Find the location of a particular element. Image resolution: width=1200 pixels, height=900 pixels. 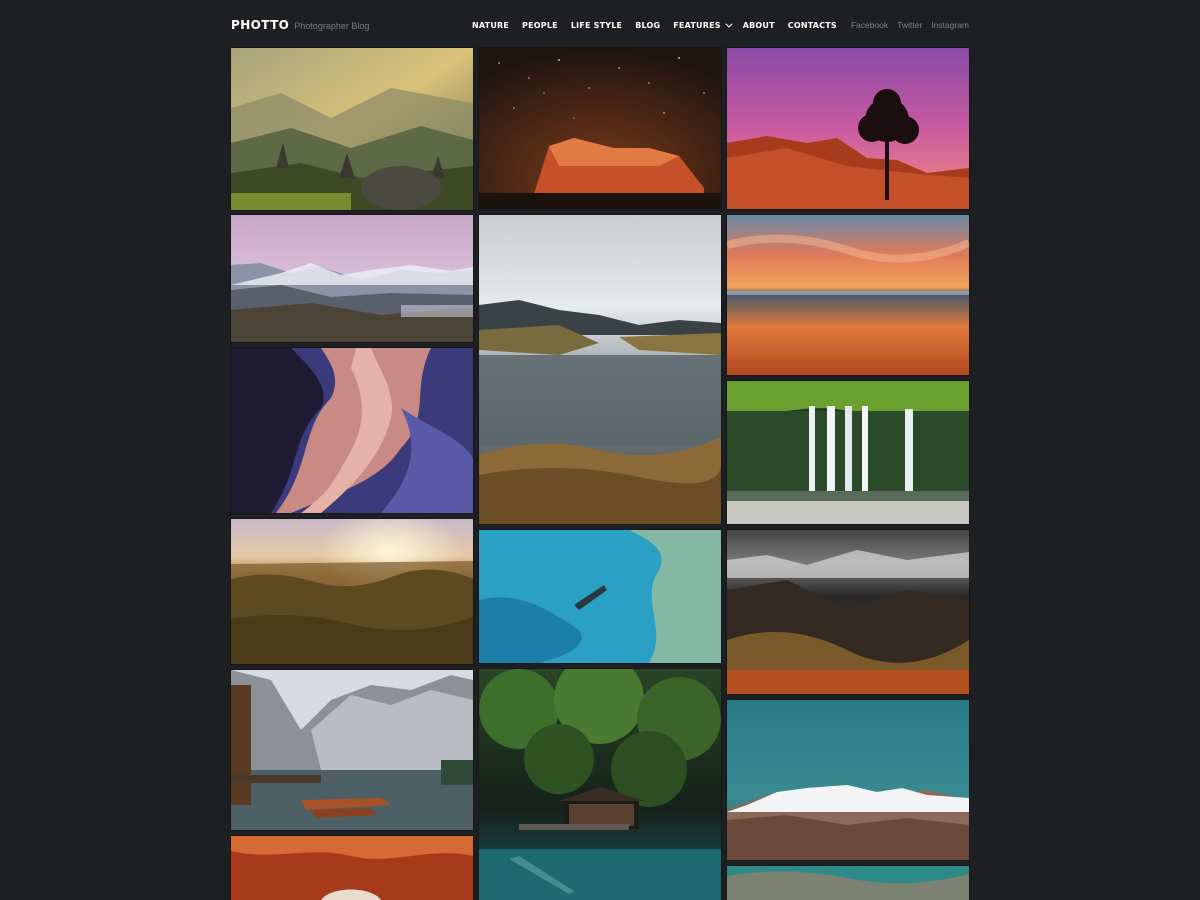

social-link-instagram: Instagram is located at coordinates (950, 25).